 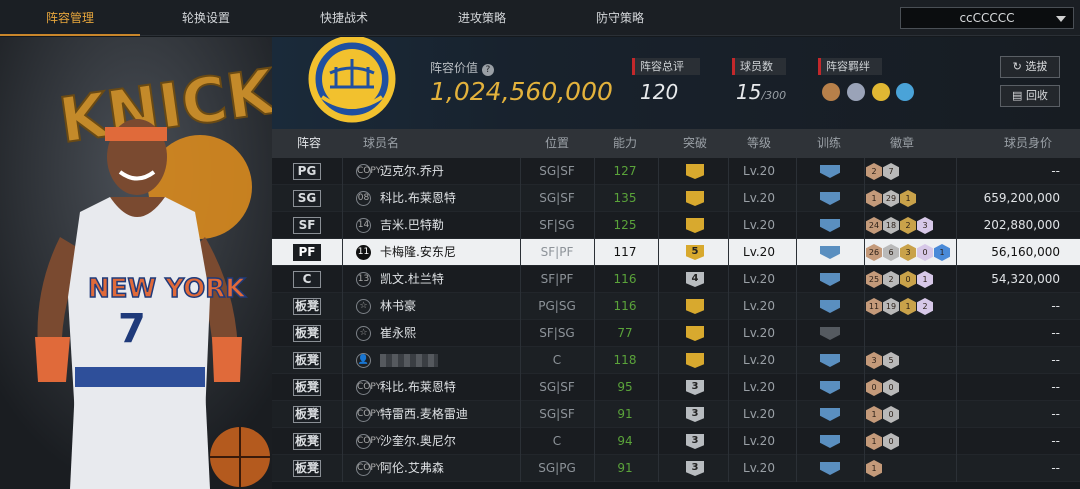 I want to click on tab-quick-tactics: 快捷战术, so click(x=344, y=18).